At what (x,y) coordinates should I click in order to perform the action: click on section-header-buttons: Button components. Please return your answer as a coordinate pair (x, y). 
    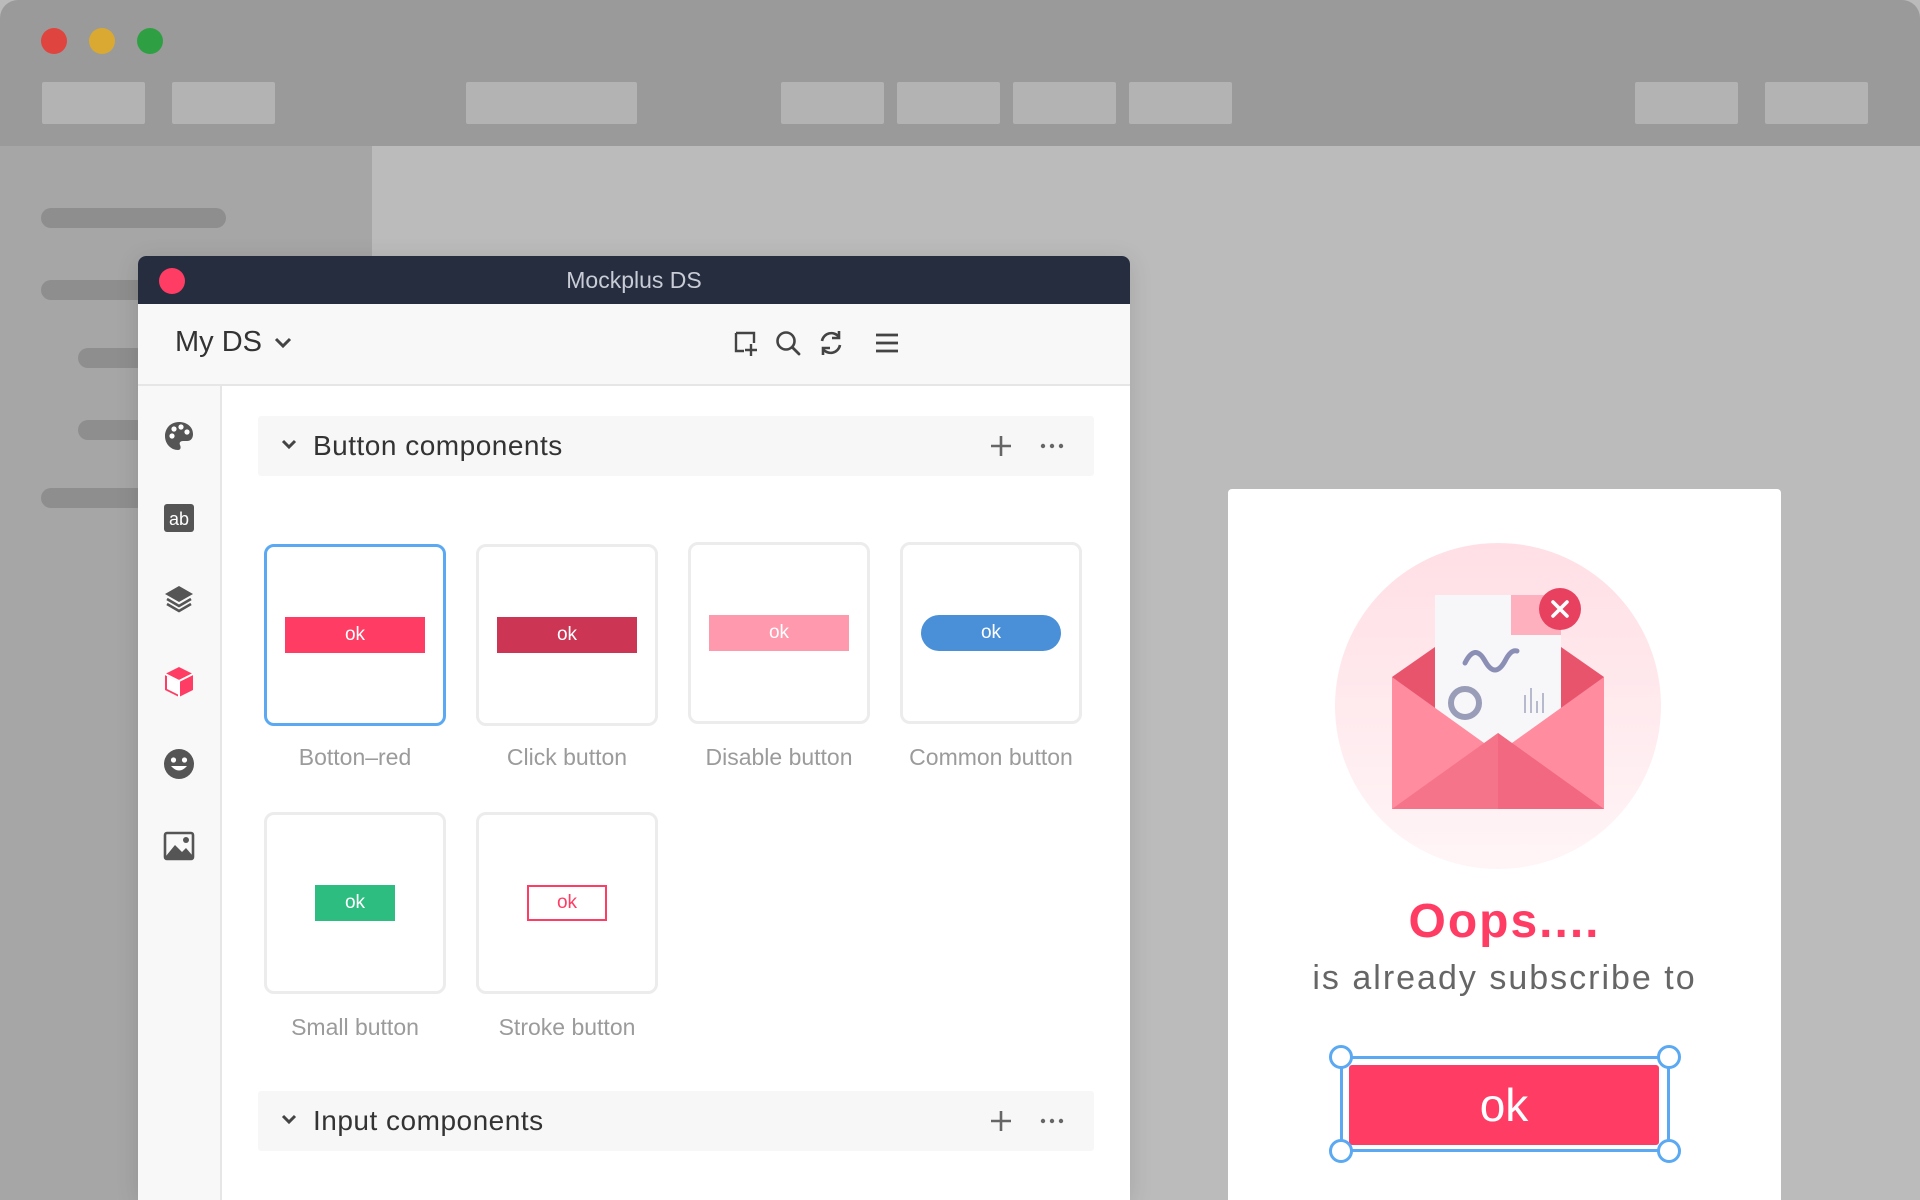
    Looking at the image, I should click on (676, 446).